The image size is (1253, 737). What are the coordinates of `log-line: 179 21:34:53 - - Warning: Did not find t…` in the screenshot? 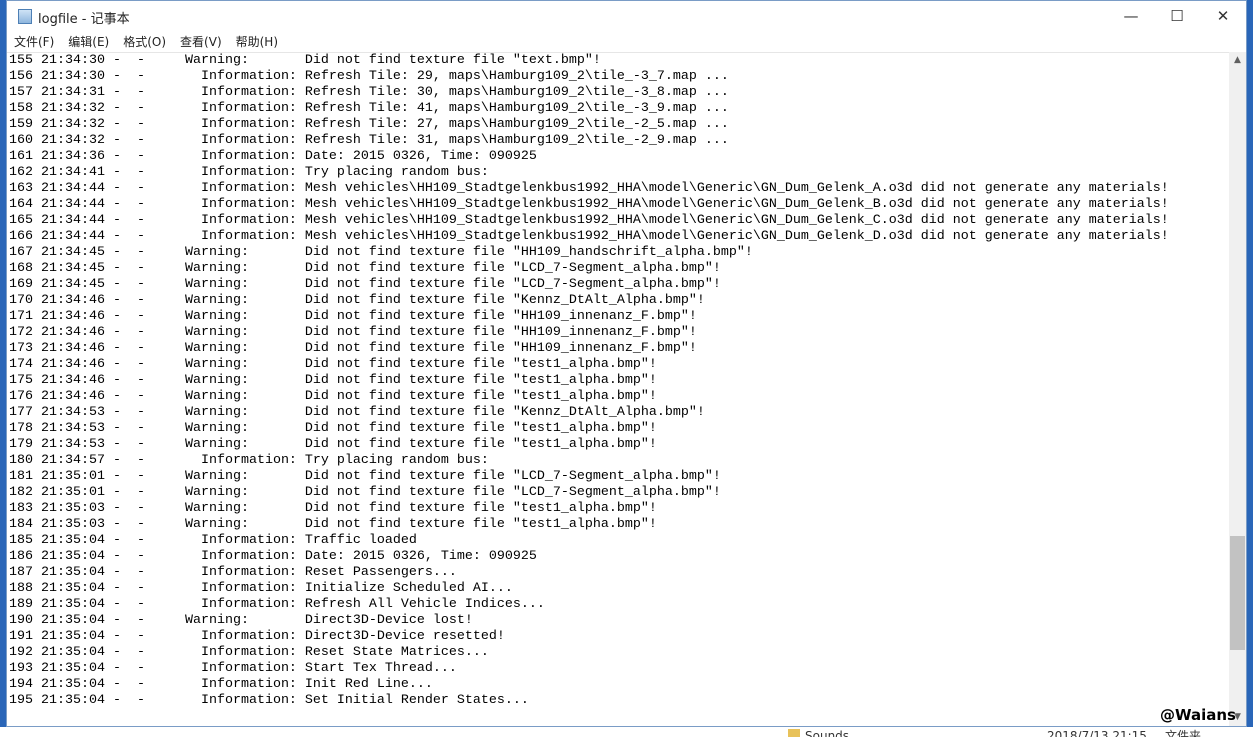 It's located at (333, 444).